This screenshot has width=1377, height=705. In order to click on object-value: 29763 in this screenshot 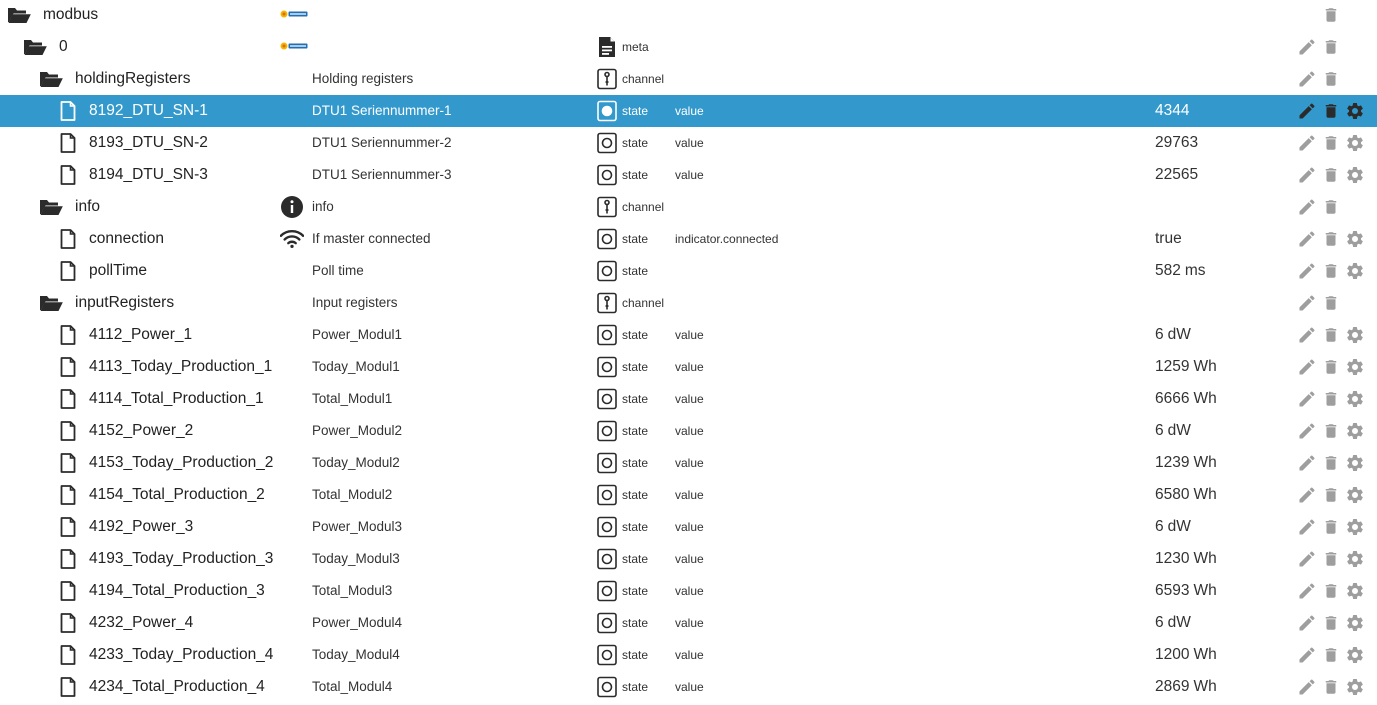, I will do `click(1176, 143)`.